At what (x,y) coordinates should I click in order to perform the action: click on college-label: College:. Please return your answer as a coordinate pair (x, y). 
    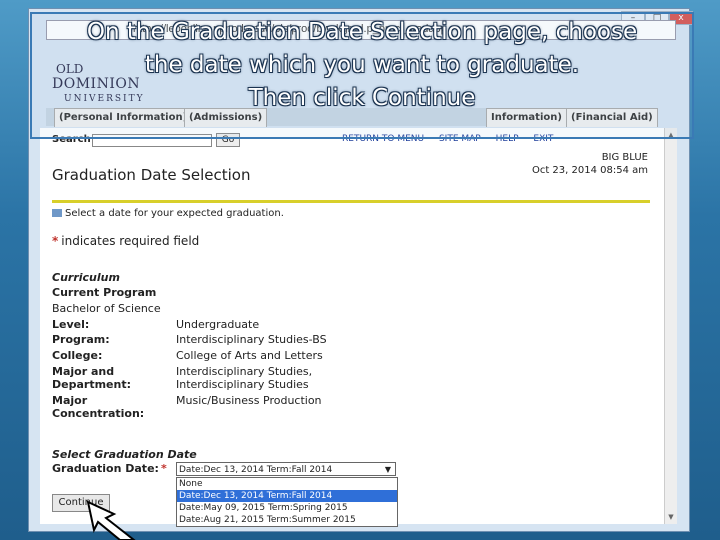
    Looking at the image, I should click on (77, 355).